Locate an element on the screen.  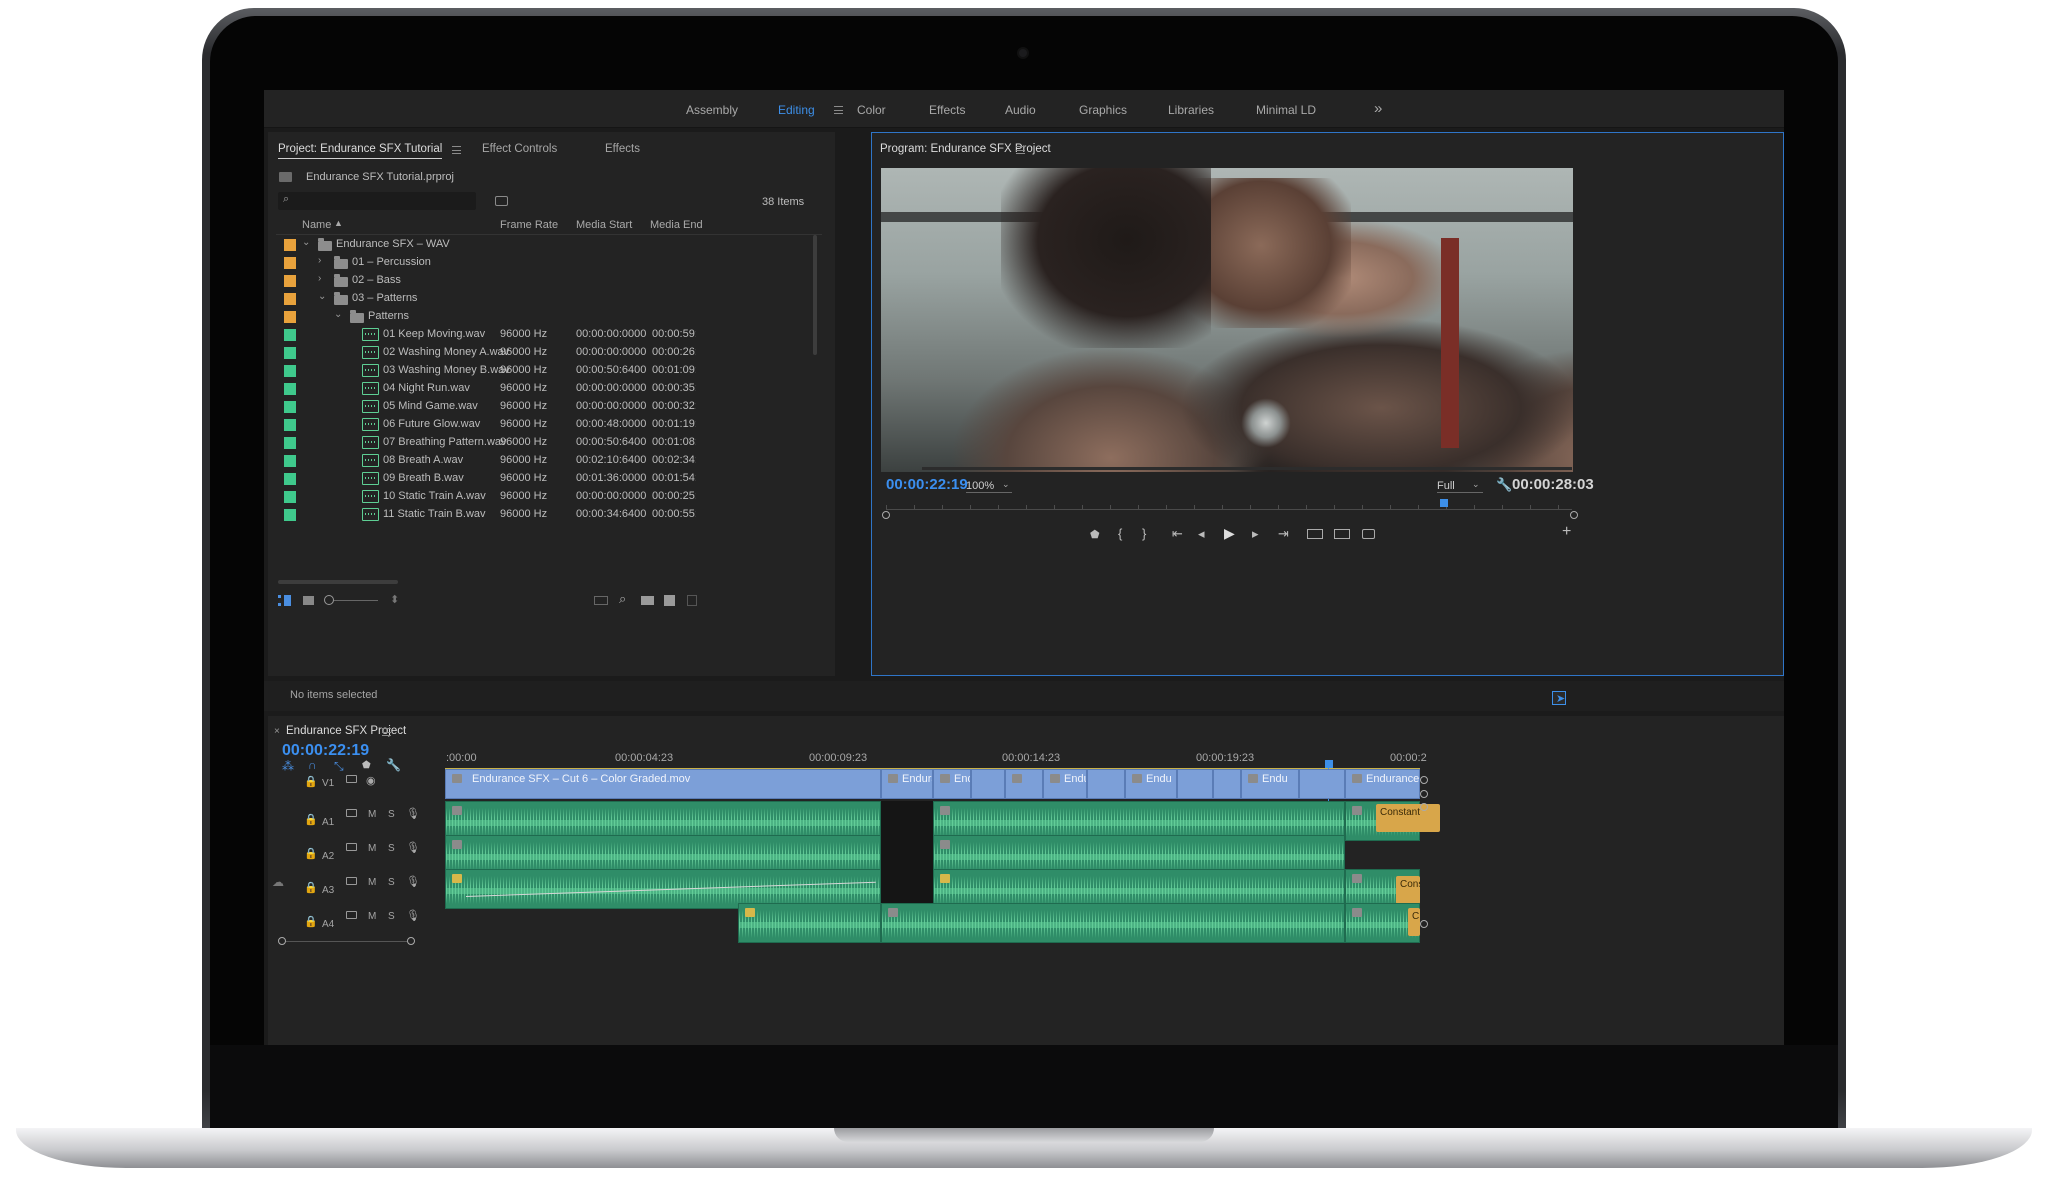
close-icon: × is located at coordinates (277, 731).